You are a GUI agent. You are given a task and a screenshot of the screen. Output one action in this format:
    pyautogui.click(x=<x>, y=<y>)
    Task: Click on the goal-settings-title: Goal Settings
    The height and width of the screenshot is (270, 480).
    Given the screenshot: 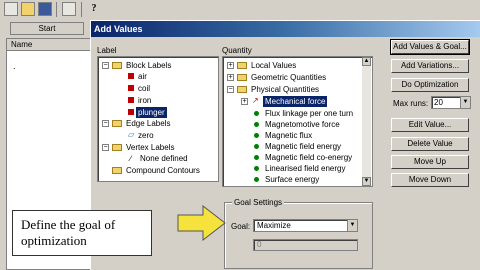 What is the action you would take?
    pyautogui.click(x=258, y=202)
    